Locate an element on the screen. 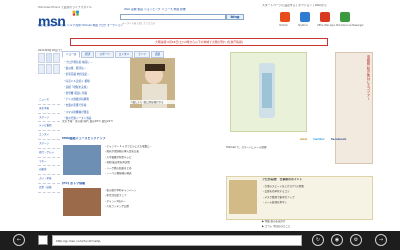 The width and height of the screenshot is (400, 250). bing-search-button: bing is located at coordinates (235, 17).